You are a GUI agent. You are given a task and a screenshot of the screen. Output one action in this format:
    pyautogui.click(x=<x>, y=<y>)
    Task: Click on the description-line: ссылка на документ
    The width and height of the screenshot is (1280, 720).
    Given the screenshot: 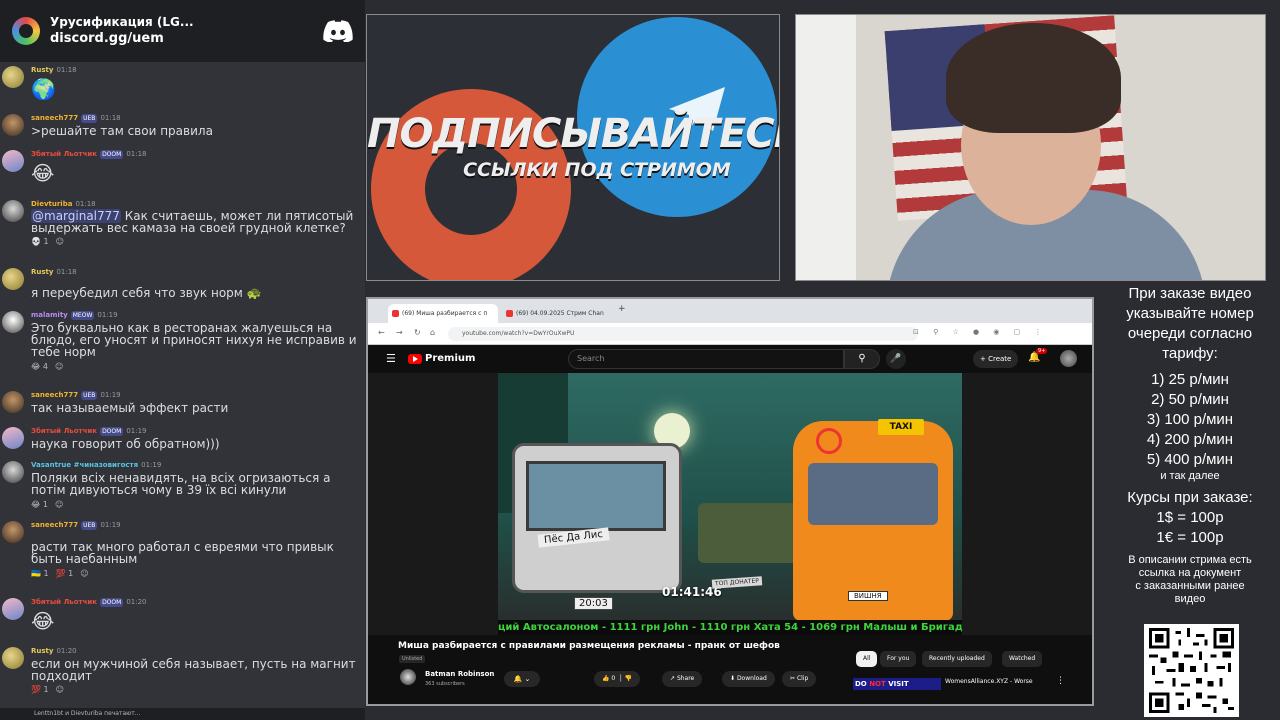 What is the action you would take?
    pyautogui.click(x=1190, y=573)
    